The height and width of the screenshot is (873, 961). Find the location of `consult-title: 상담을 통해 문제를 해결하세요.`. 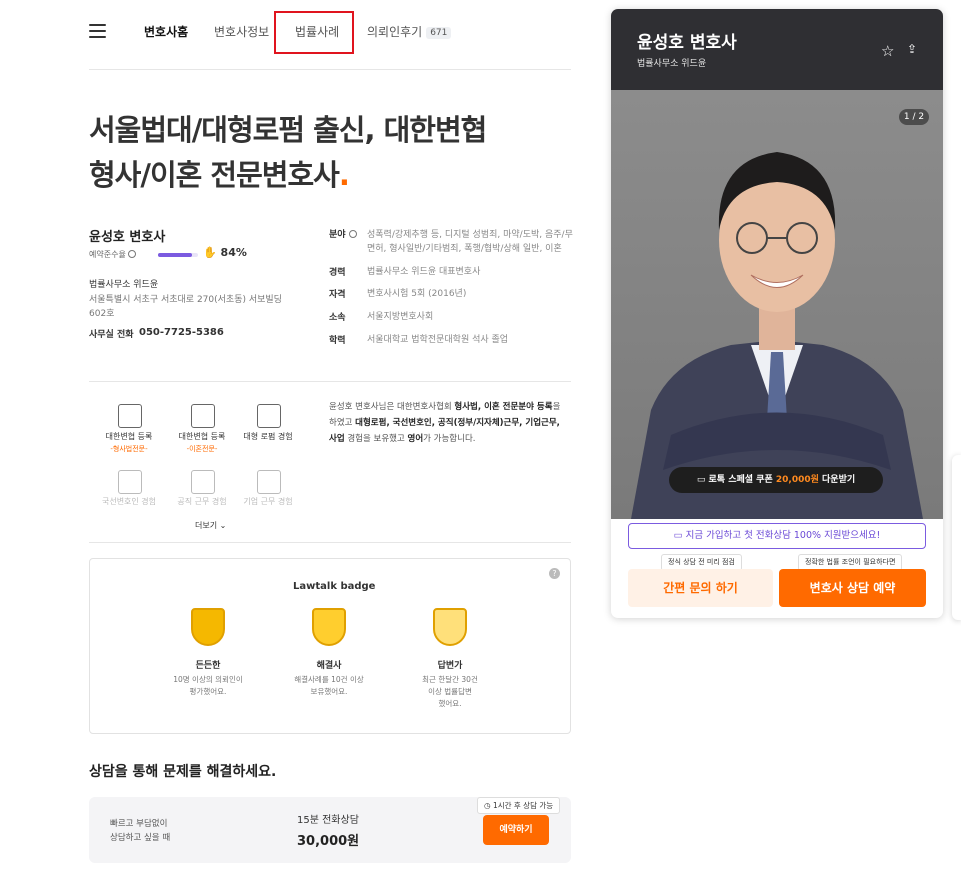

consult-title: 상담을 통해 문제를 해결하세요. is located at coordinates (183, 772).